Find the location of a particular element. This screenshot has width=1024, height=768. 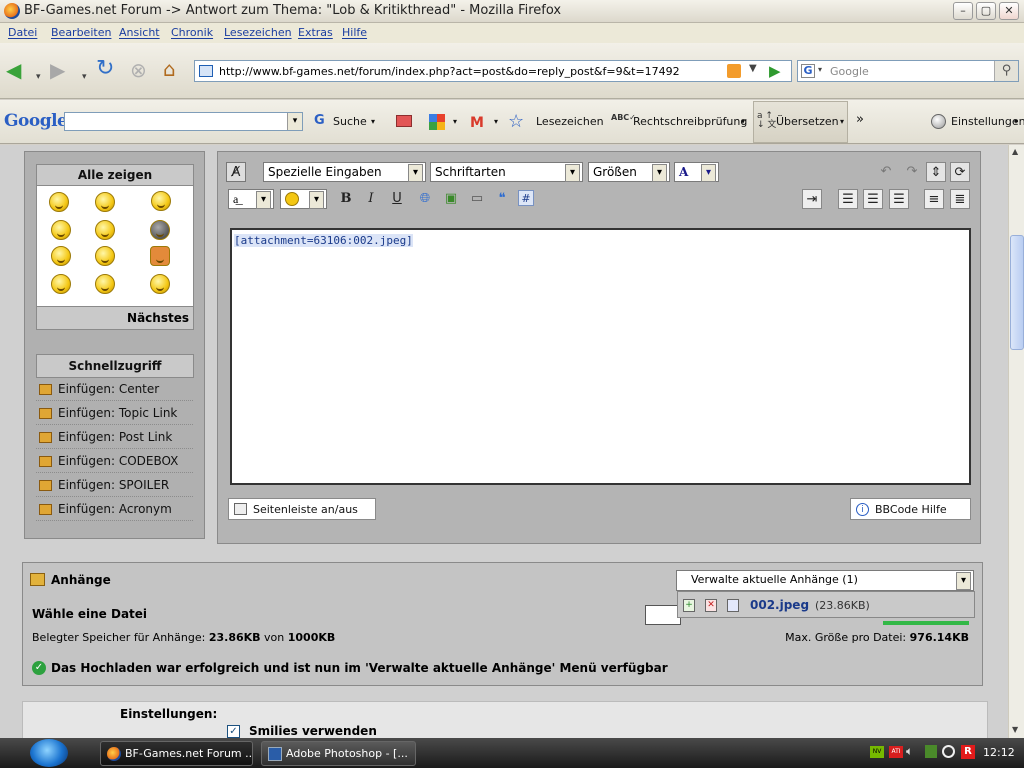

network-tray-icon is located at coordinates (931, 751).